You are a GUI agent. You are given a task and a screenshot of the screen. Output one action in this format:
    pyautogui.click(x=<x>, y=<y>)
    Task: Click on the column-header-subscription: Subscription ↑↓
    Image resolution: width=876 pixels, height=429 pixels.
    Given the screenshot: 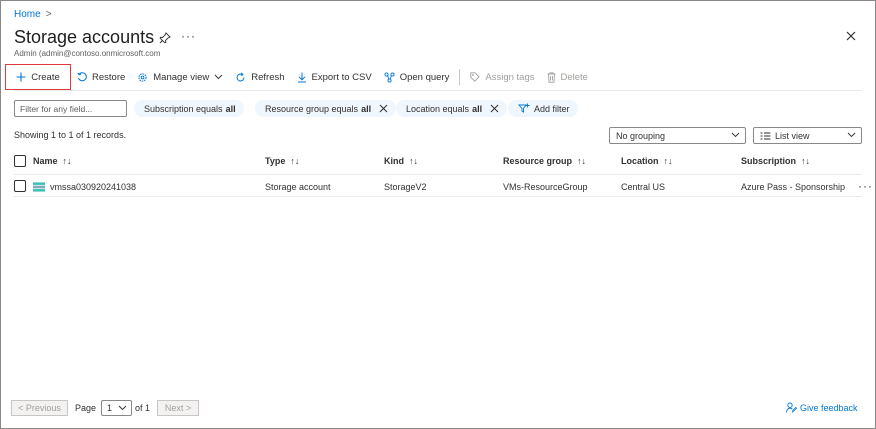 What is the action you would take?
    pyautogui.click(x=775, y=161)
    